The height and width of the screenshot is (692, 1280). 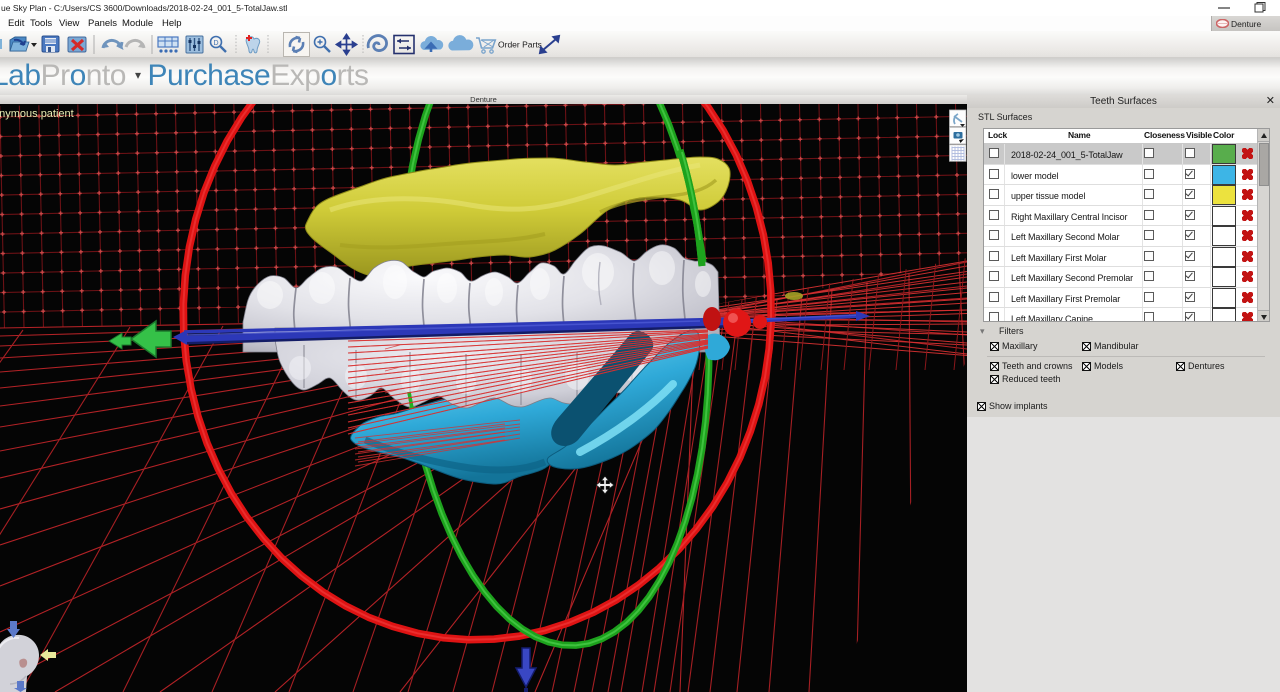 I want to click on svg-text: Order Parts, so click(x=520, y=45).